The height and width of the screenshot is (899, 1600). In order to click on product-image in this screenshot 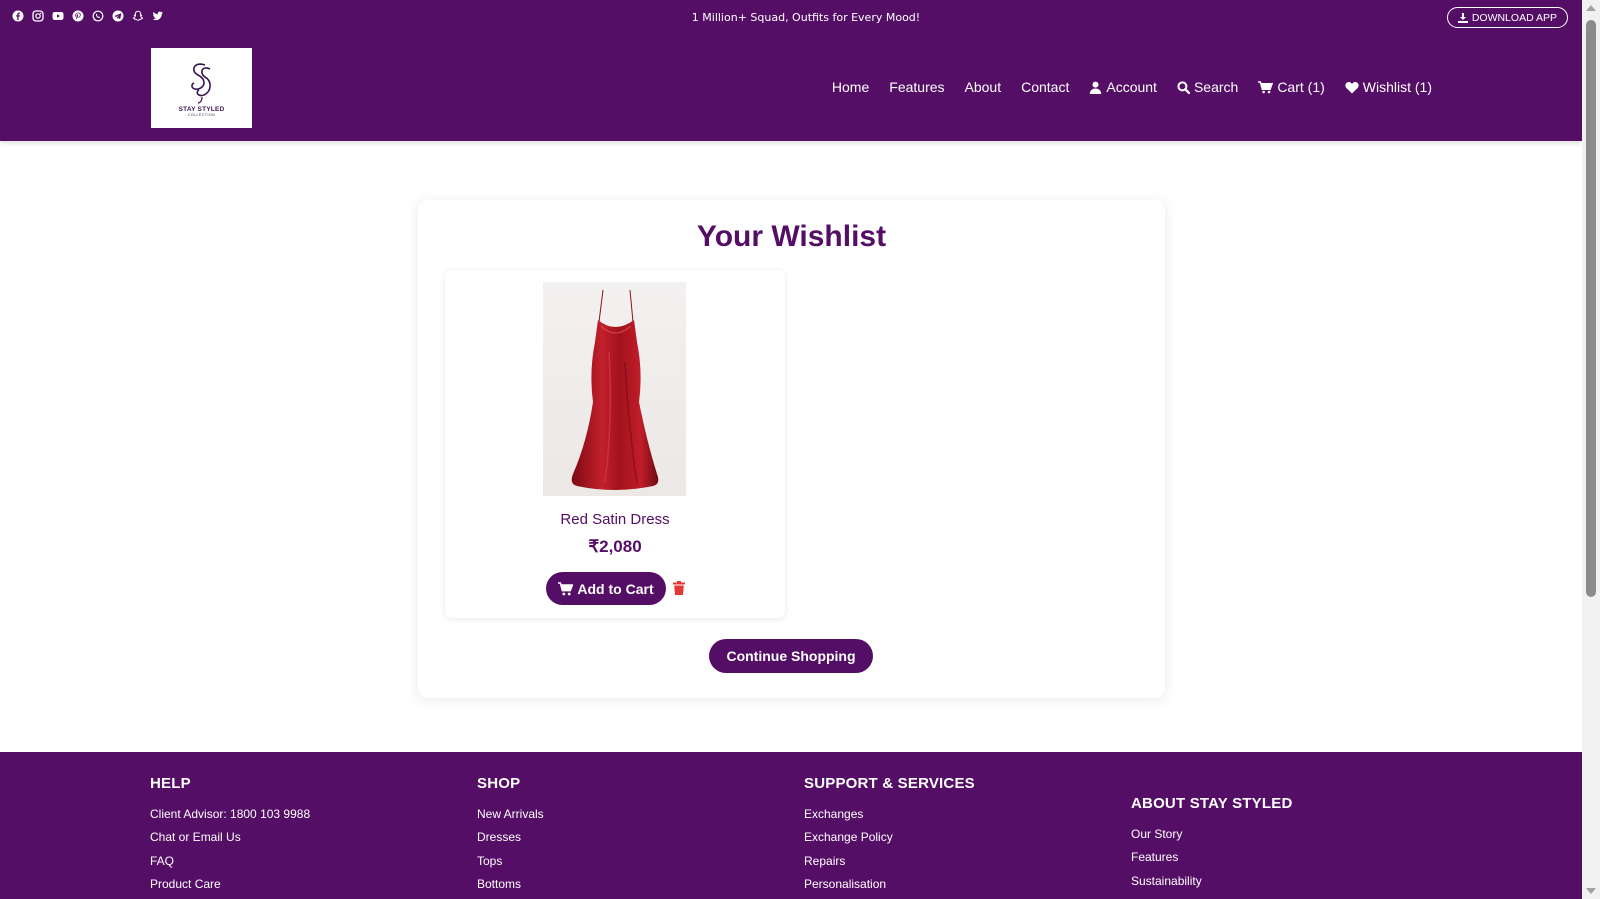, I will do `click(614, 389)`.